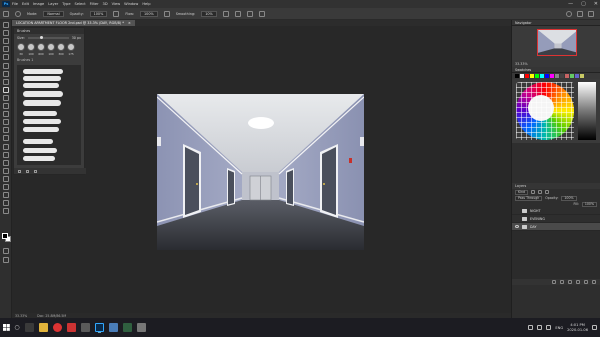  I want to click on close-button: ✕, so click(596, 4).